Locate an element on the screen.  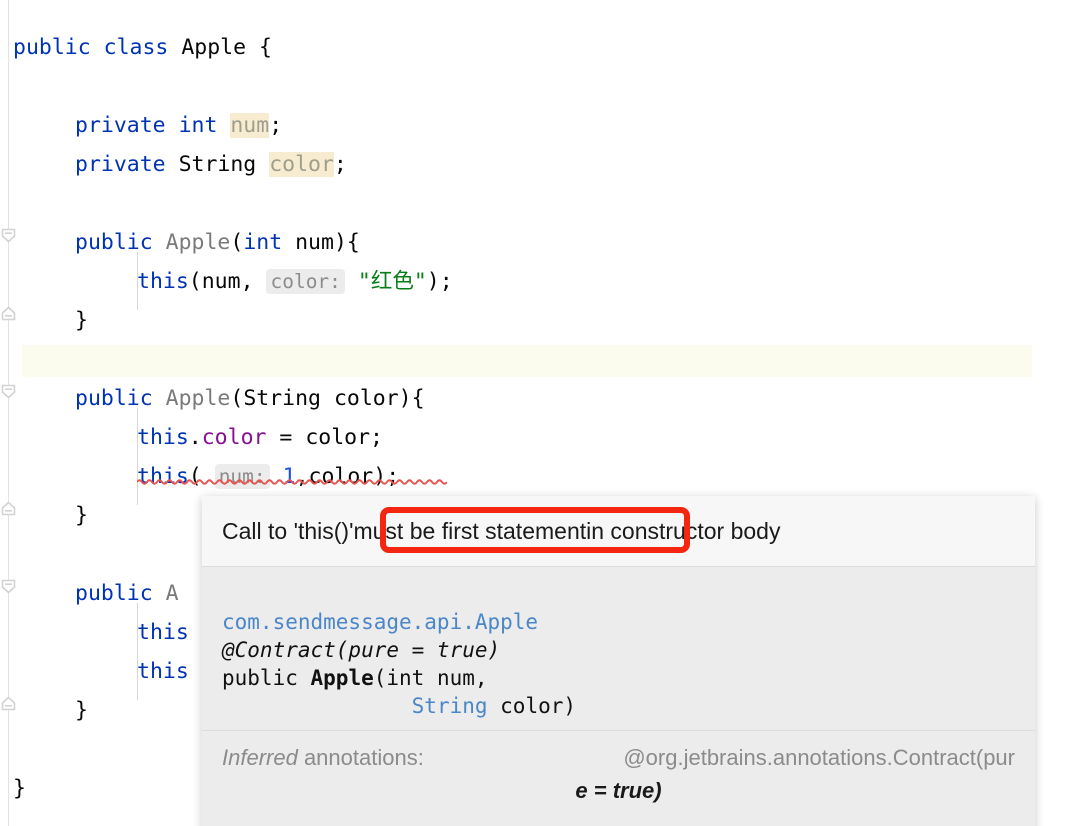
error-message-highlighted: must be first statement is located at coordinates (470, 530).